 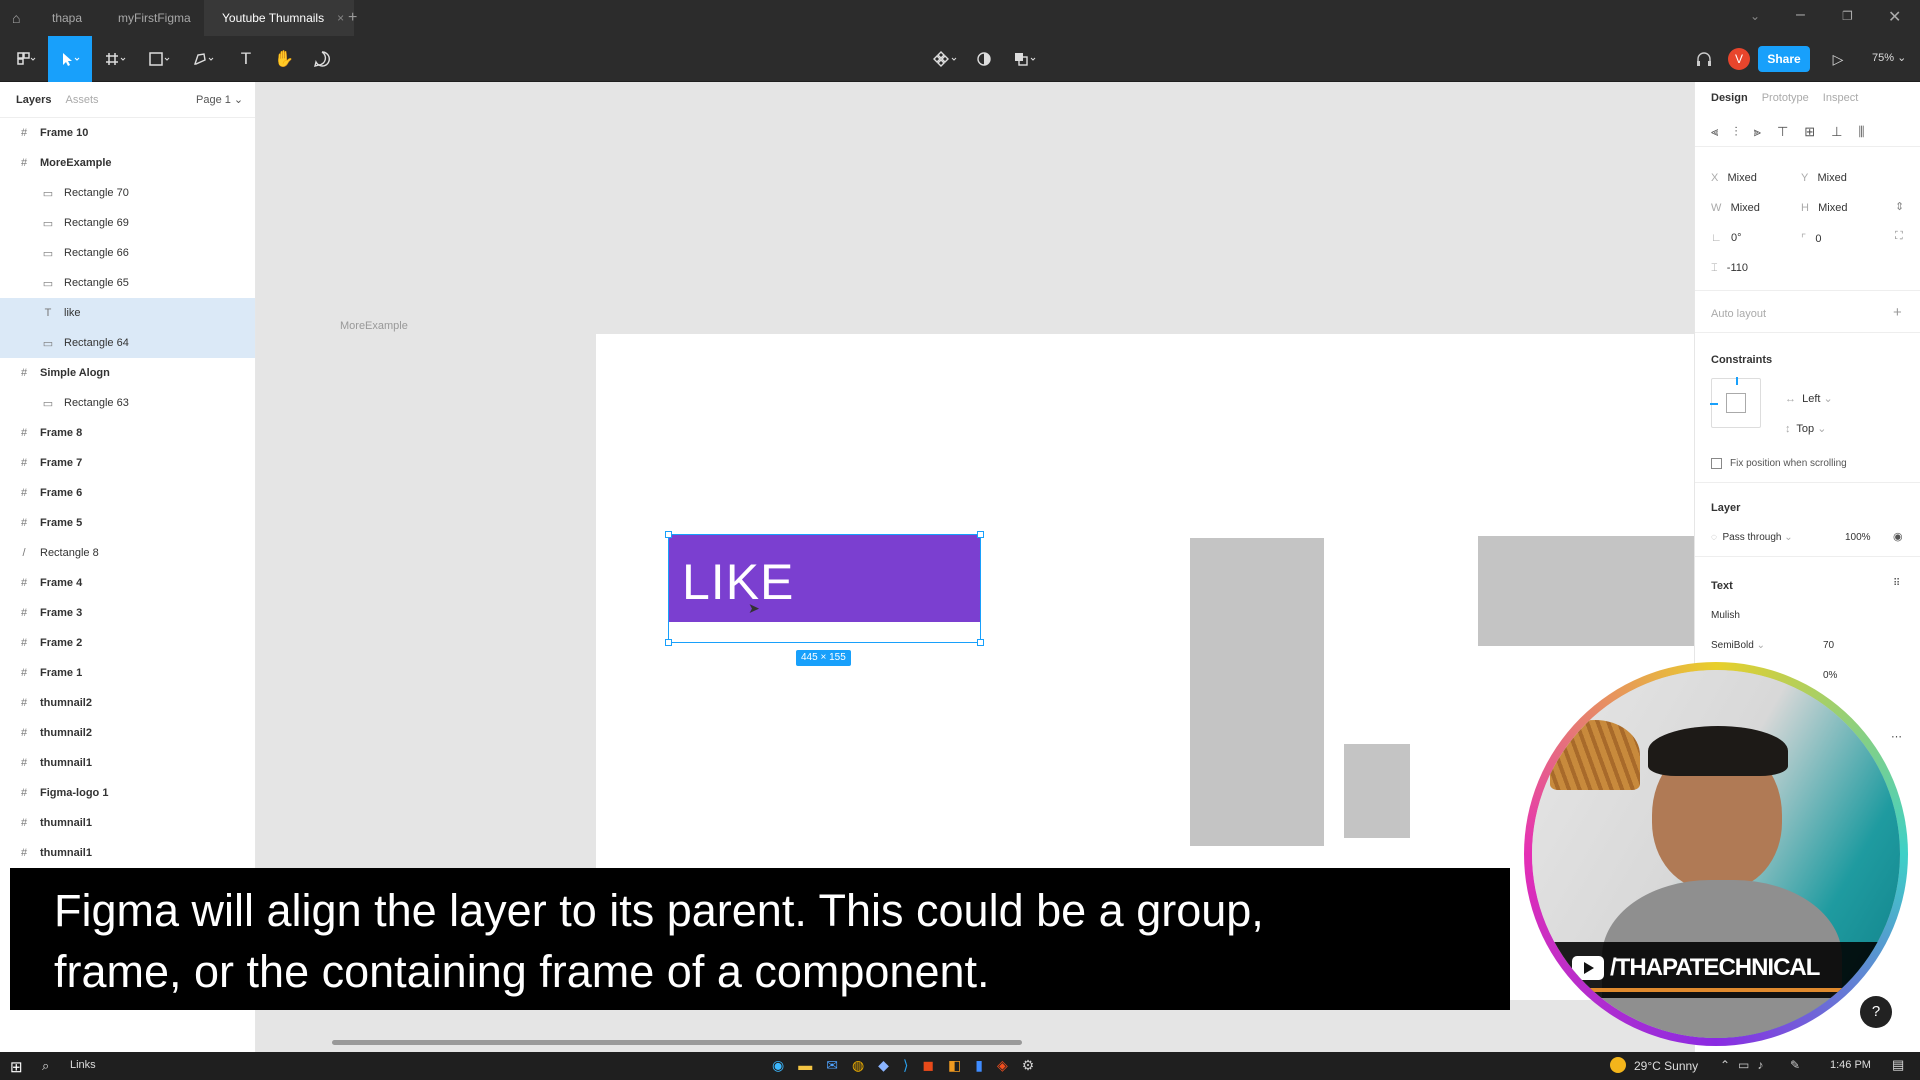 I want to click on tab-youtube-thumnails: Youtube Thumnails ×, so click(x=279, y=18).